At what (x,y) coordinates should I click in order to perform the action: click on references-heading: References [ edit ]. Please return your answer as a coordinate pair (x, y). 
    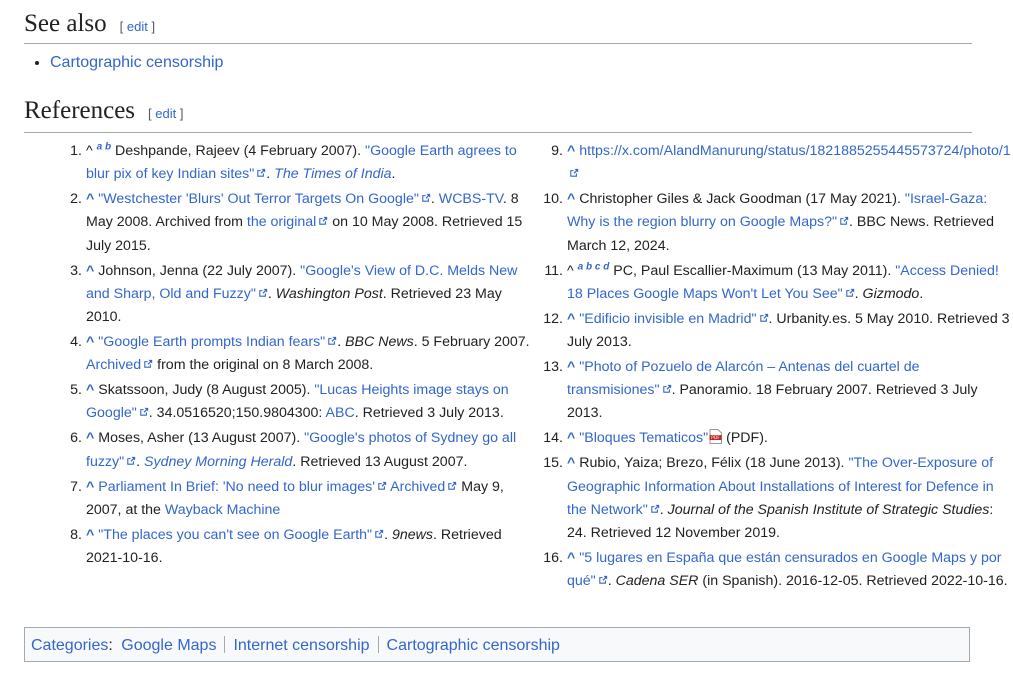
    Looking at the image, I should click on (498, 114).